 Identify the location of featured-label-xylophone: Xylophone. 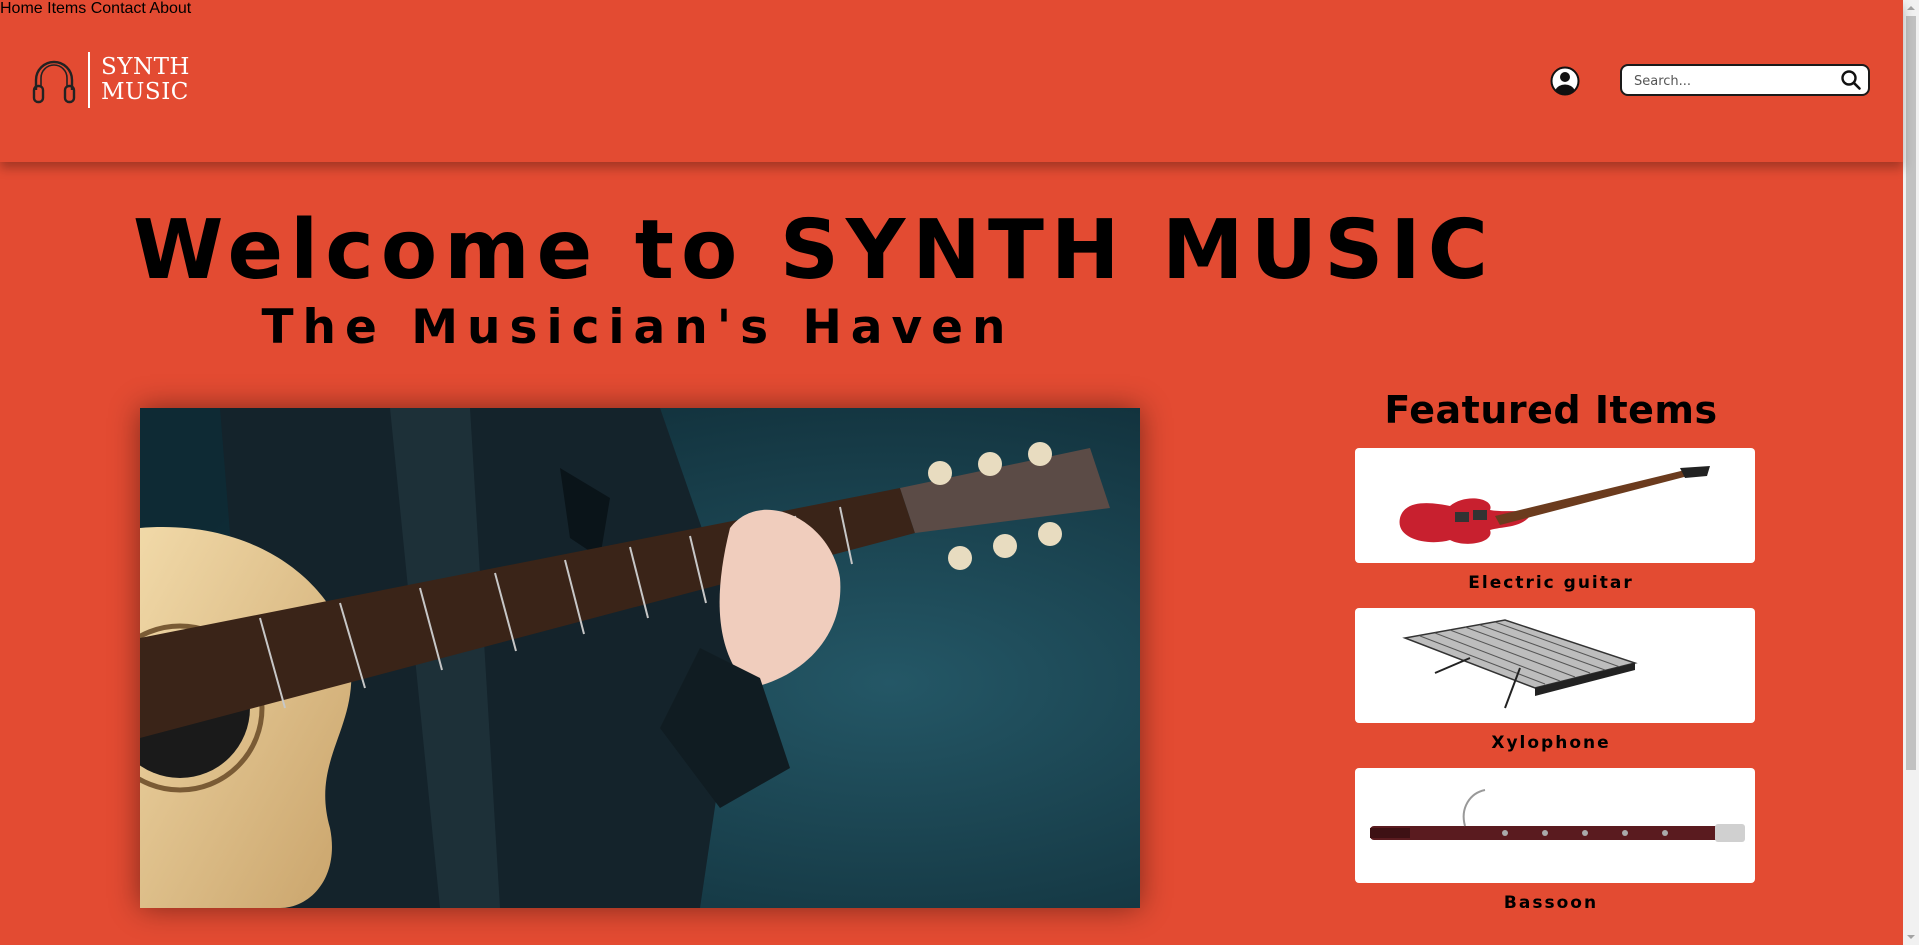
(1551, 743).